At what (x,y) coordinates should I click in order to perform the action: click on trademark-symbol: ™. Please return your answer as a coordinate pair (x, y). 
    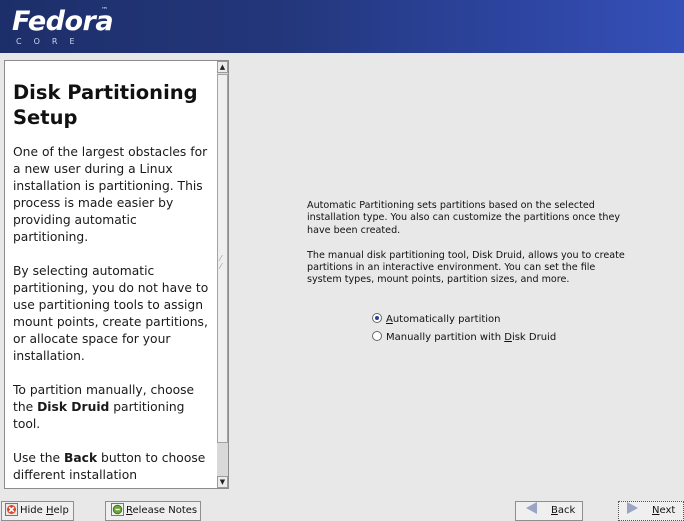
    Looking at the image, I should click on (104, 10).